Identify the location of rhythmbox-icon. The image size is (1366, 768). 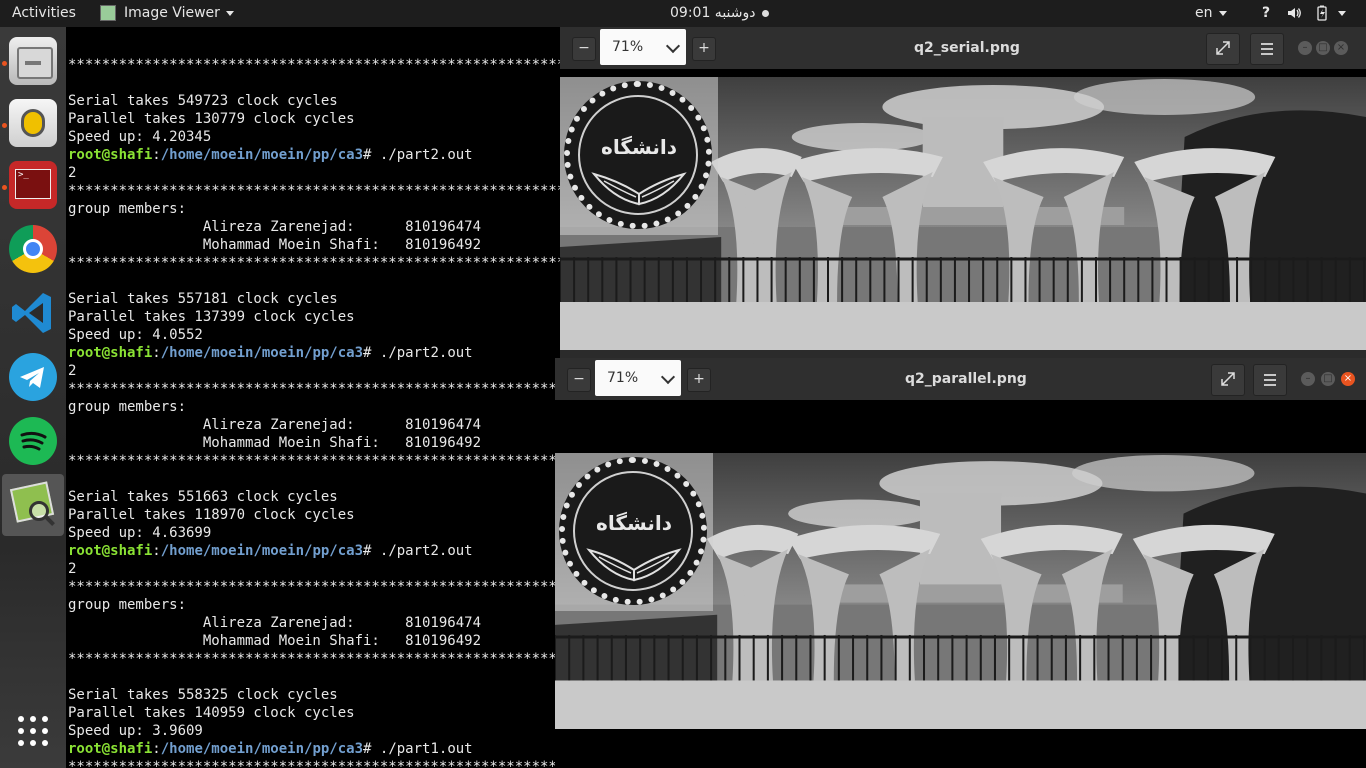
(33, 123).